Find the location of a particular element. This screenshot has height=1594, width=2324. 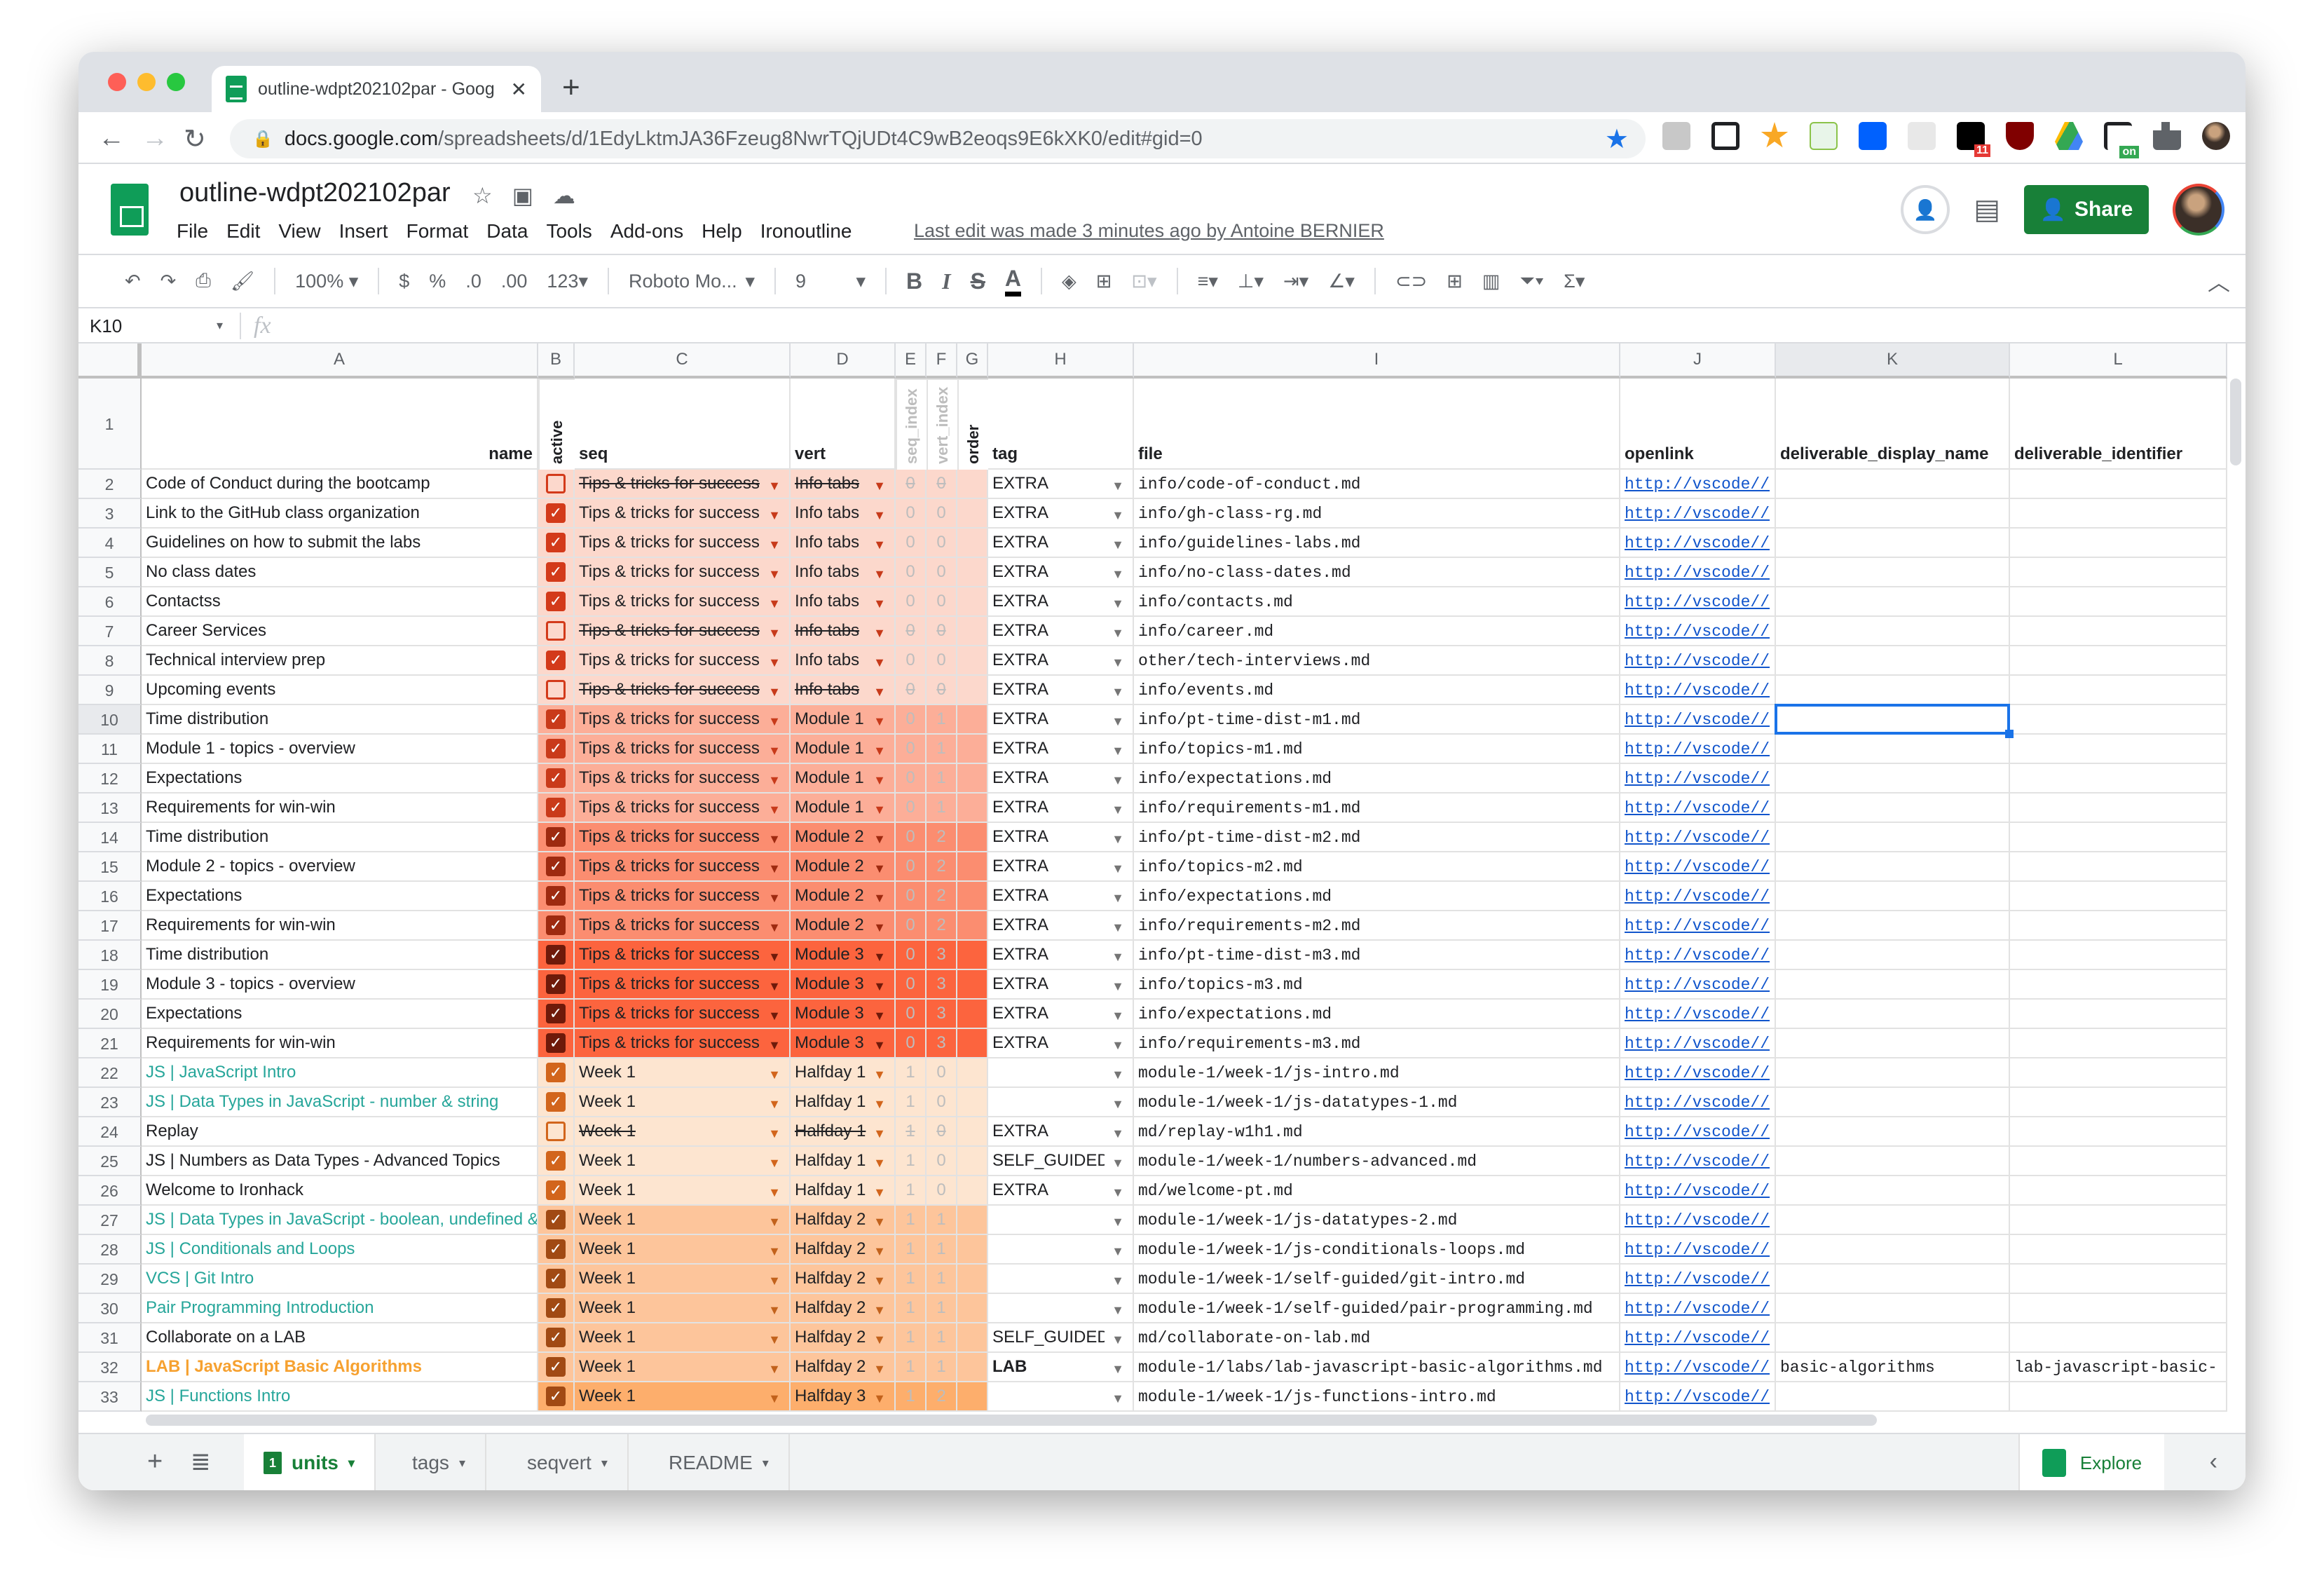

print-icon: ⎙ is located at coordinates (203, 281).